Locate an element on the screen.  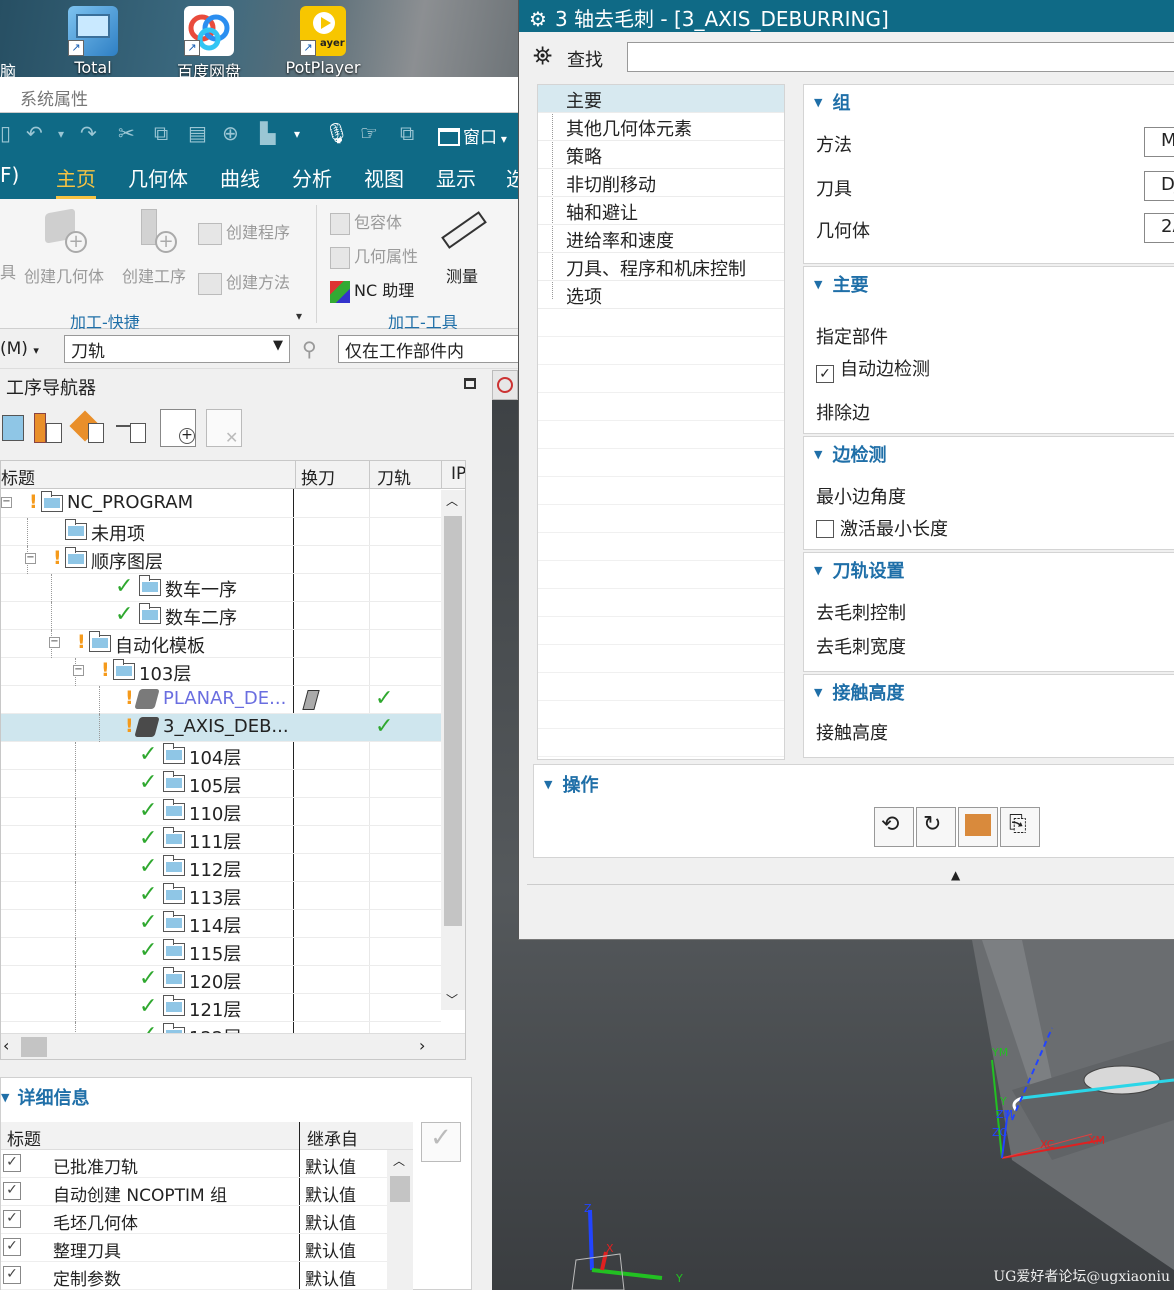
copy-icon: ⧉ is located at coordinates (161, 133).